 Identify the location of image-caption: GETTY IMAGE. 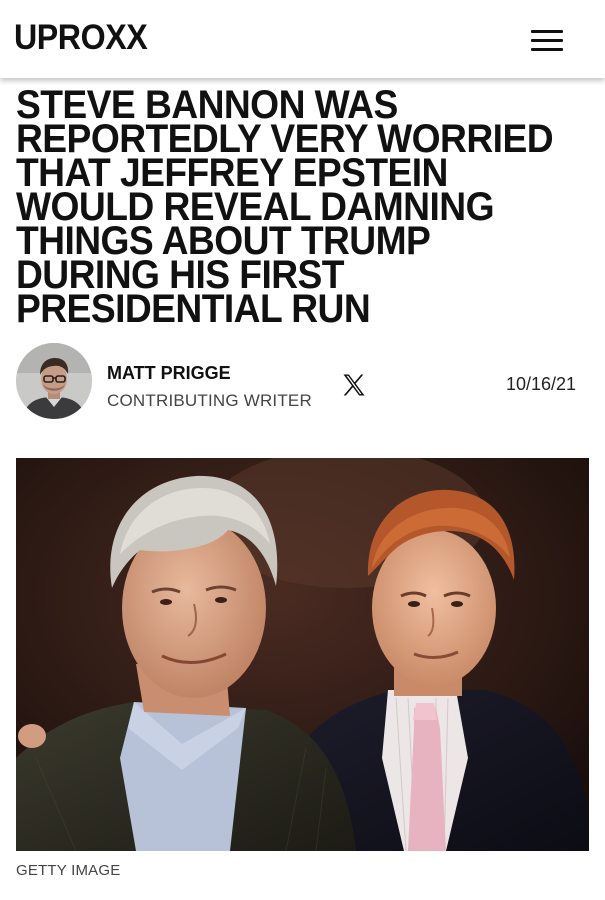
(68, 870).